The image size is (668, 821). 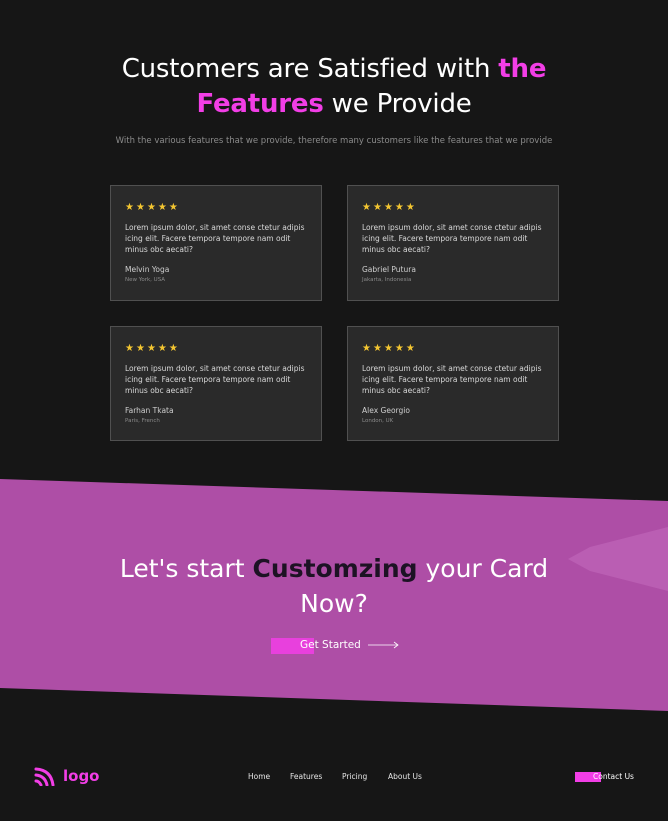 What do you see at coordinates (145, 280) in the screenshot?
I see `customer-location: New York, USA` at bounding box center [145, 280].